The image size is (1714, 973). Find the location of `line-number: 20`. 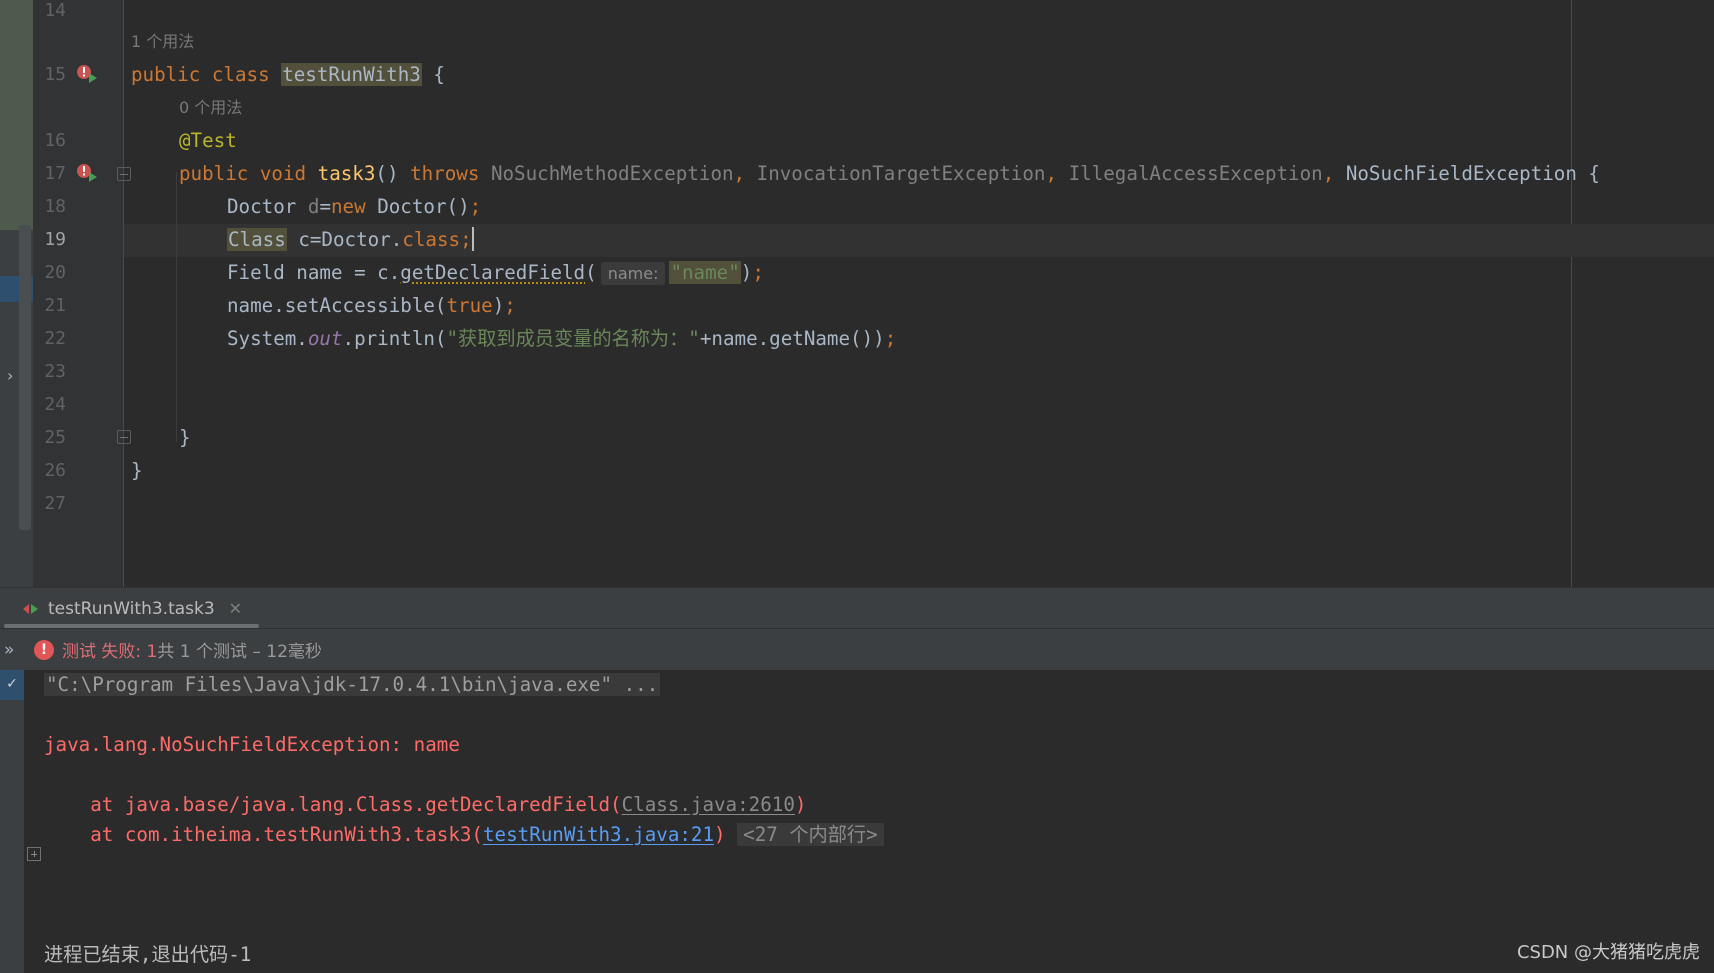

line-number: 20 is located at coordinates (55, 272).